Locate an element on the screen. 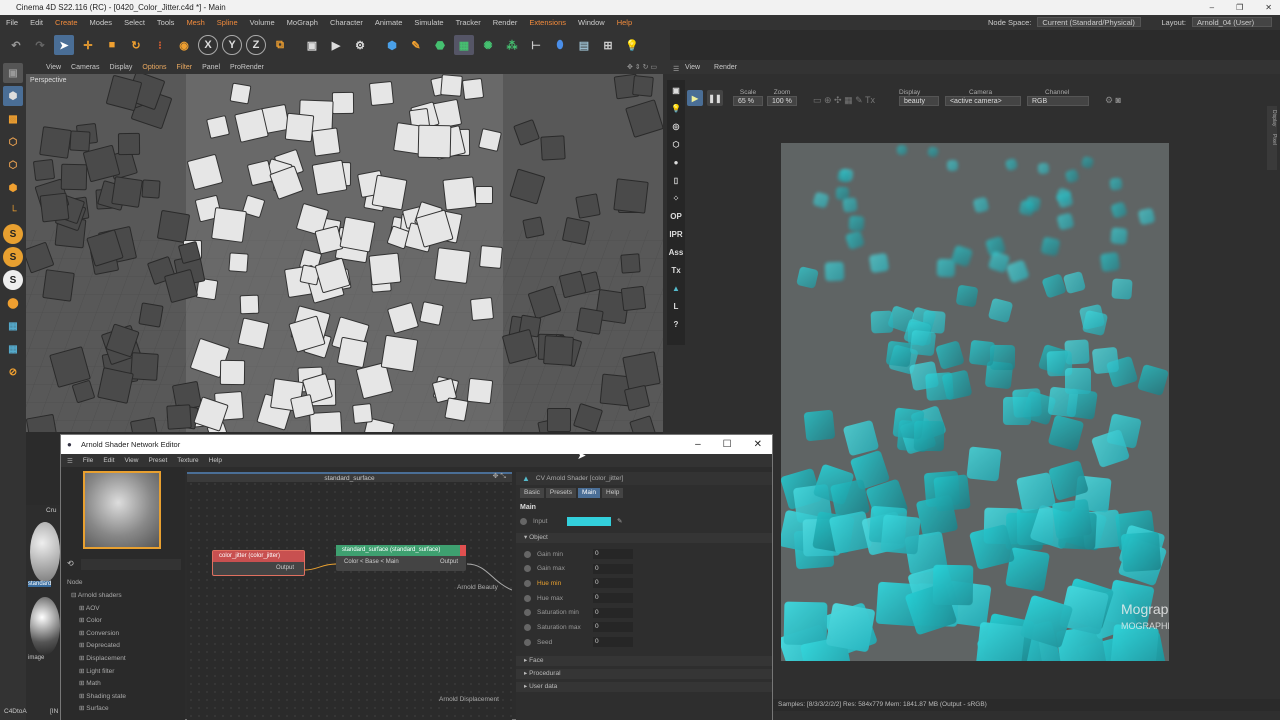 The height and width of the screenshot is (720, 1280). shader-editor-minimize: – is located at coordinates (698, 444).